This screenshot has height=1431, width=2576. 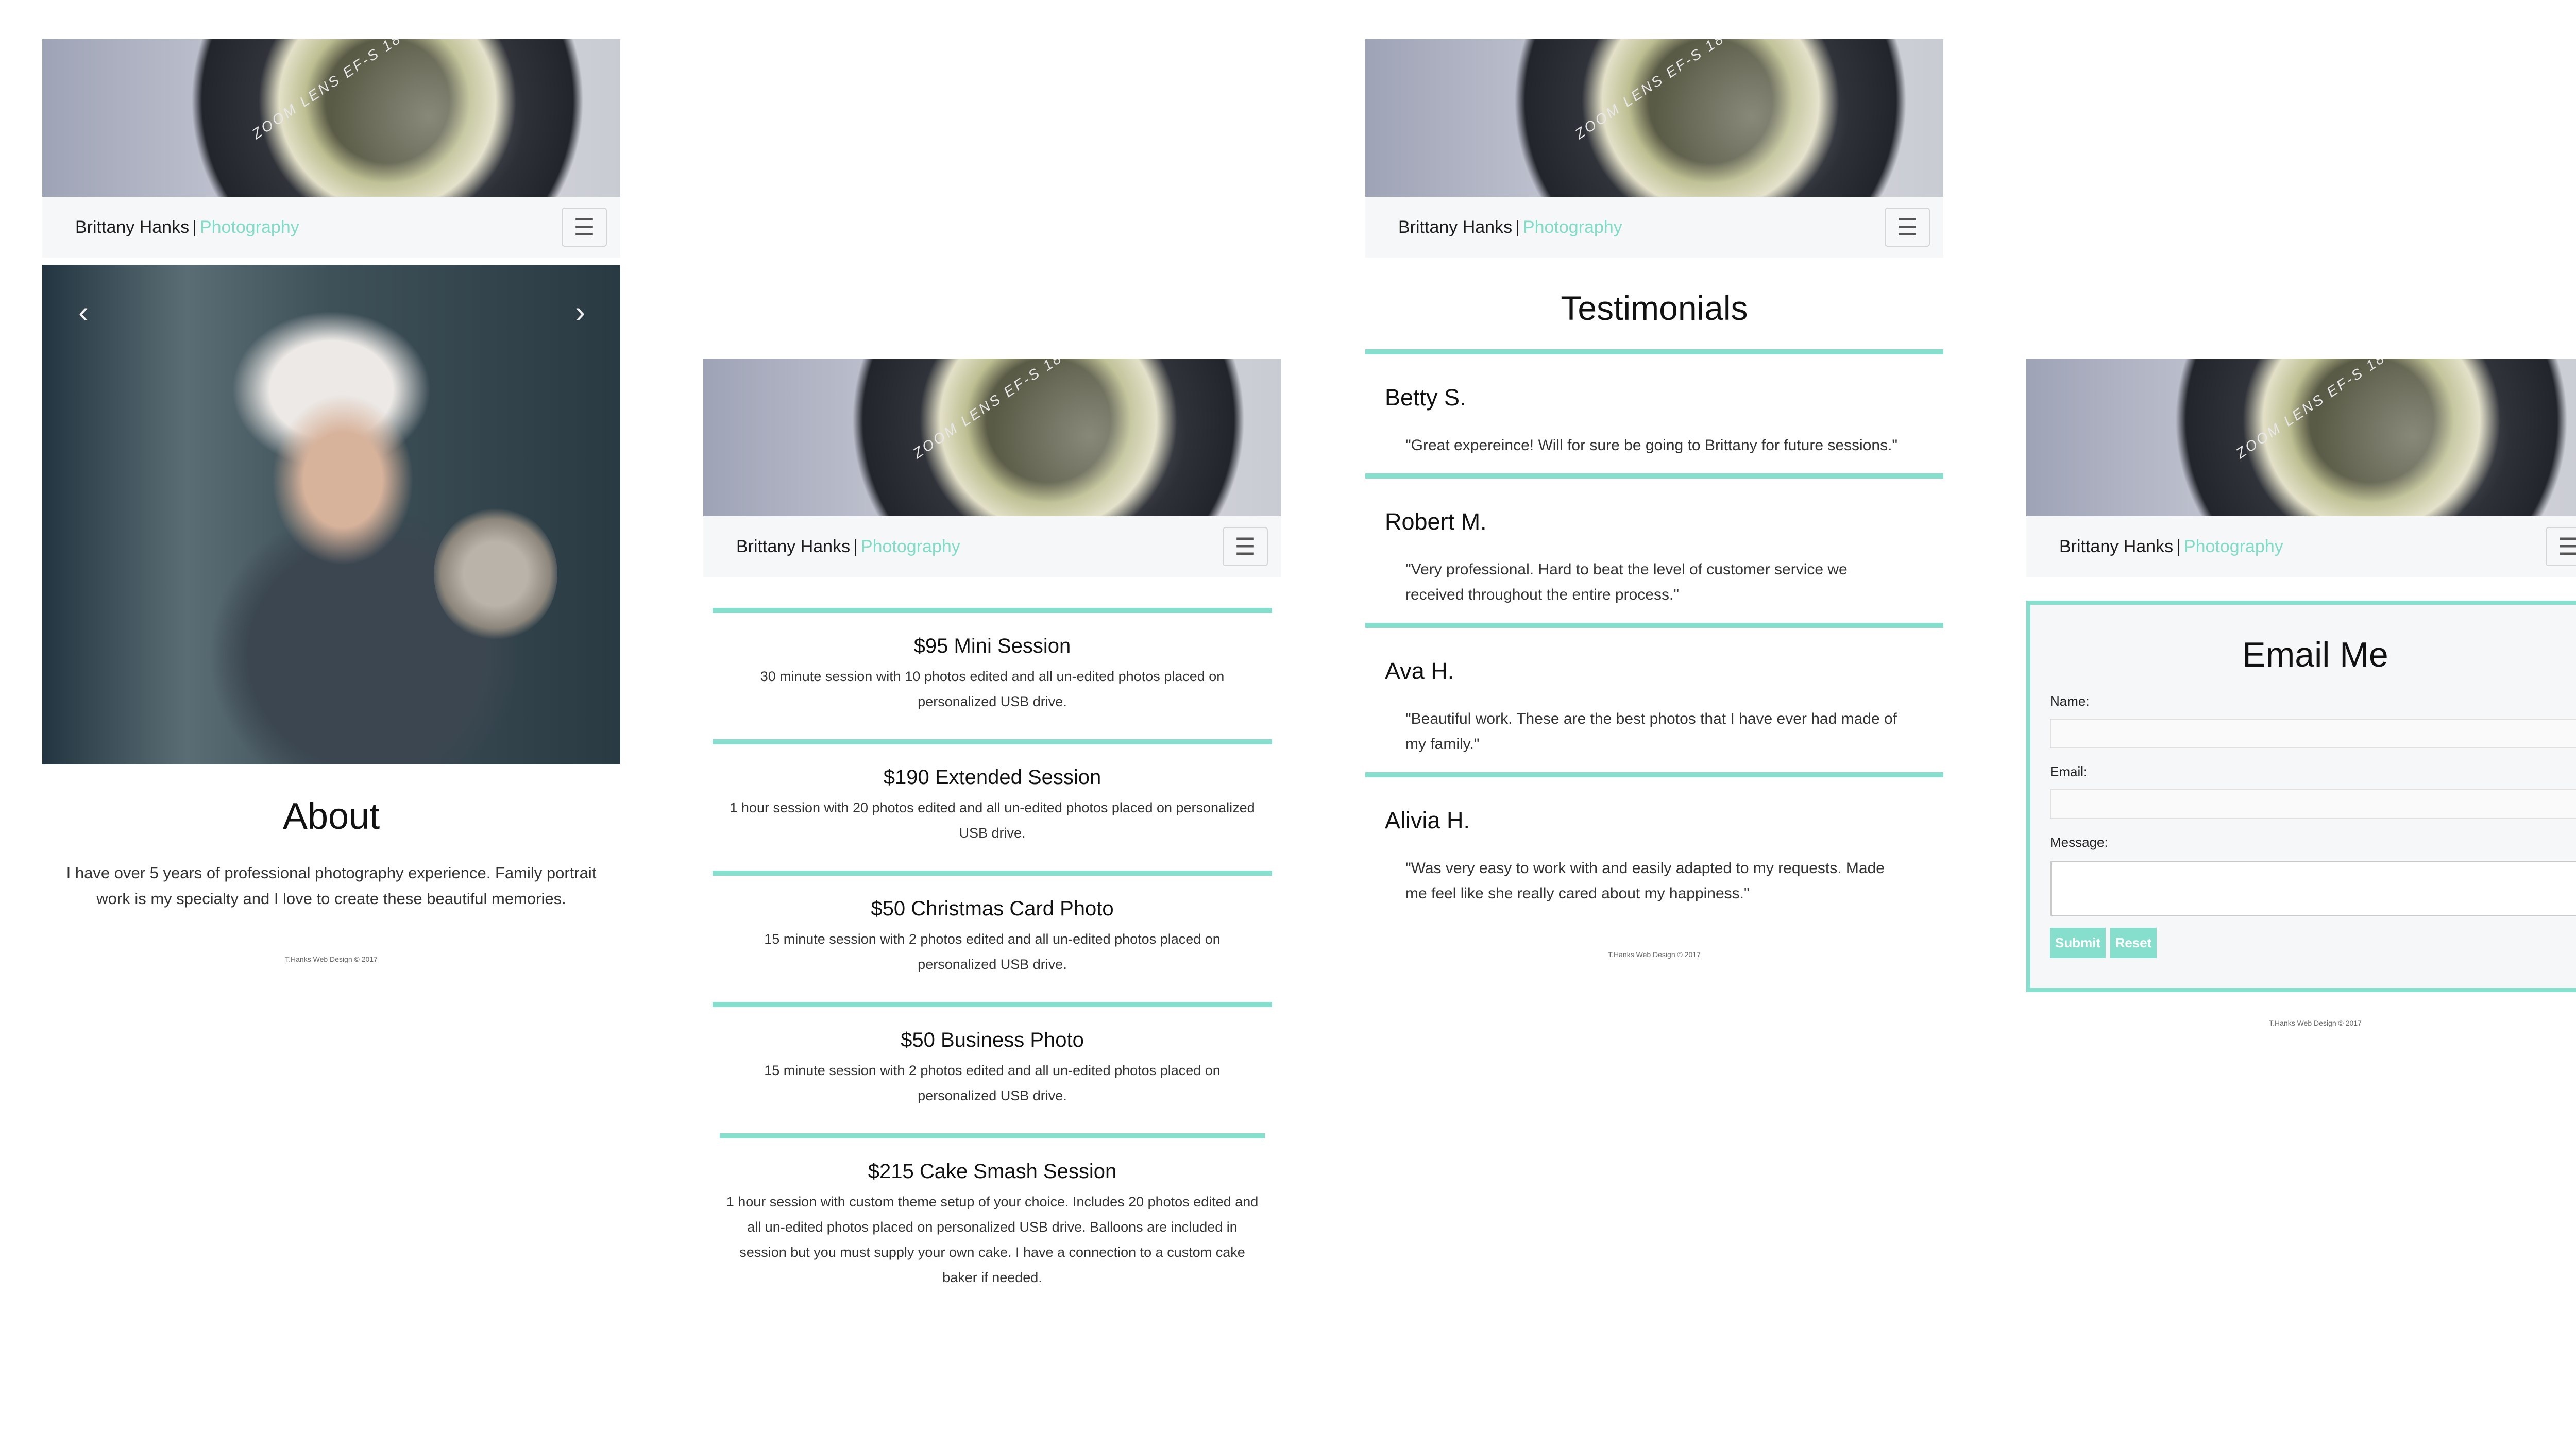 I want to click on service-title: $190 Extended Session, so click(x=992, y=777).